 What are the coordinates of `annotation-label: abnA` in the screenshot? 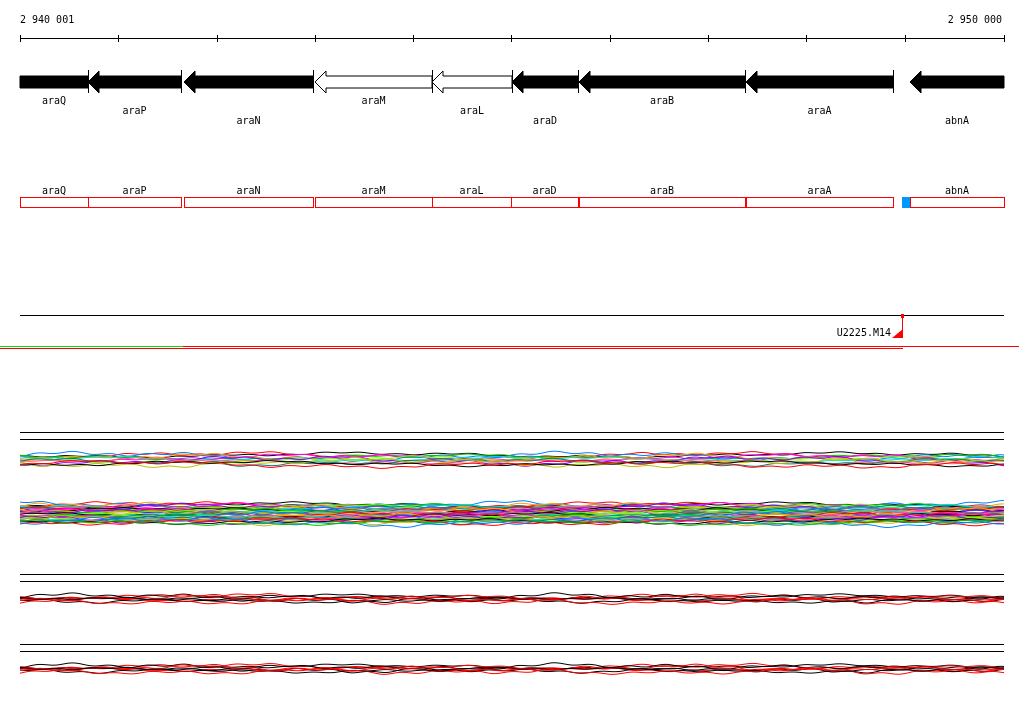 It's located at (957, 190).